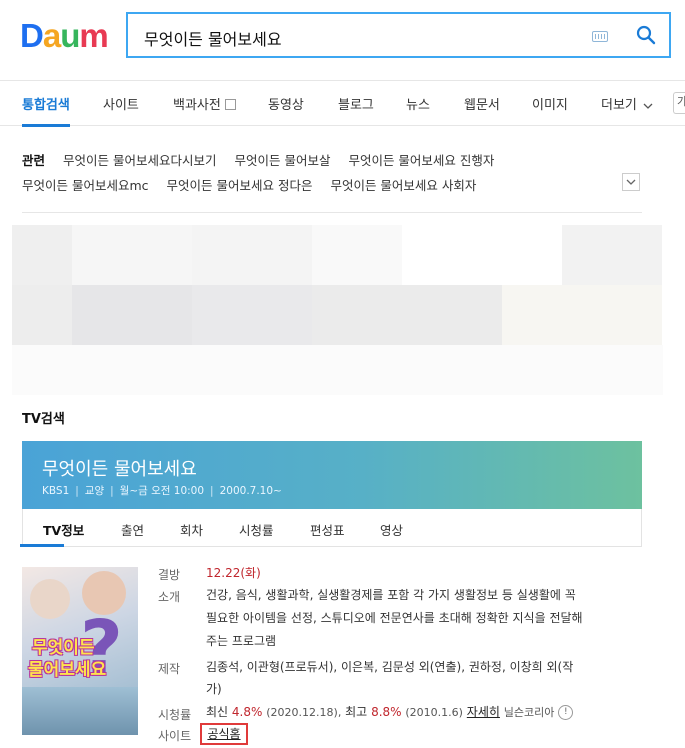  What do you see at coordinates (332, 212) in the screenshot?
I see `divider` at bounding box center [332, 212].